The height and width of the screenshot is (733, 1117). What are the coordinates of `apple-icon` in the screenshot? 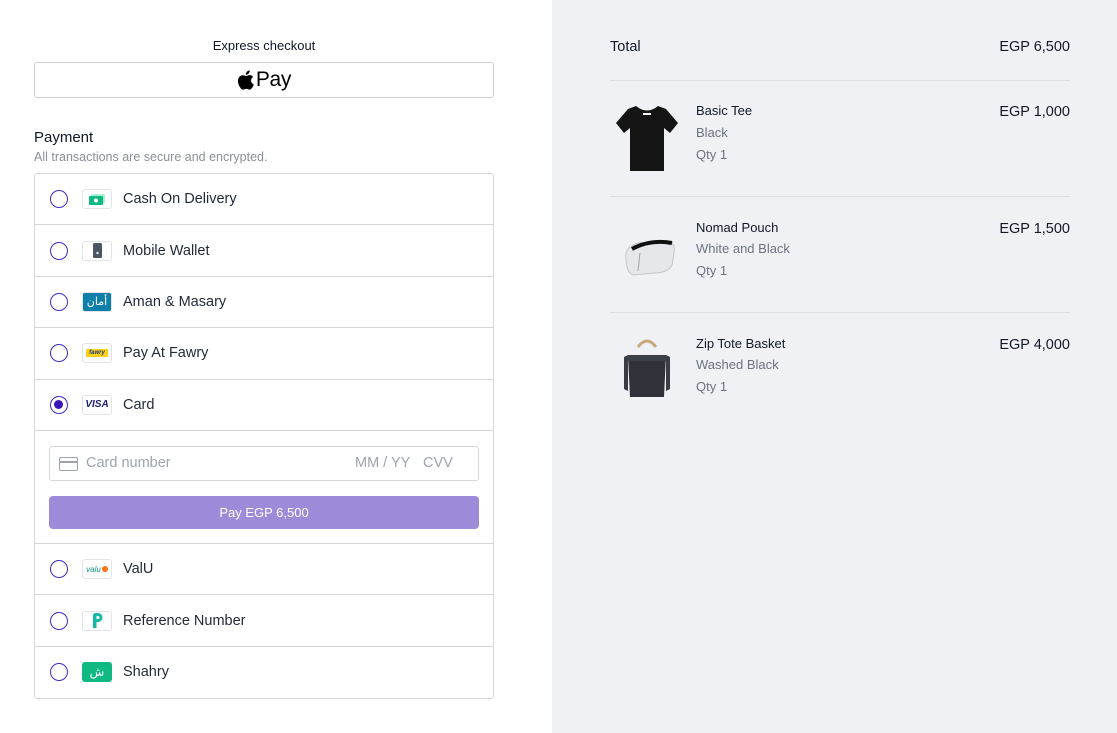 It's located at (245, 80).